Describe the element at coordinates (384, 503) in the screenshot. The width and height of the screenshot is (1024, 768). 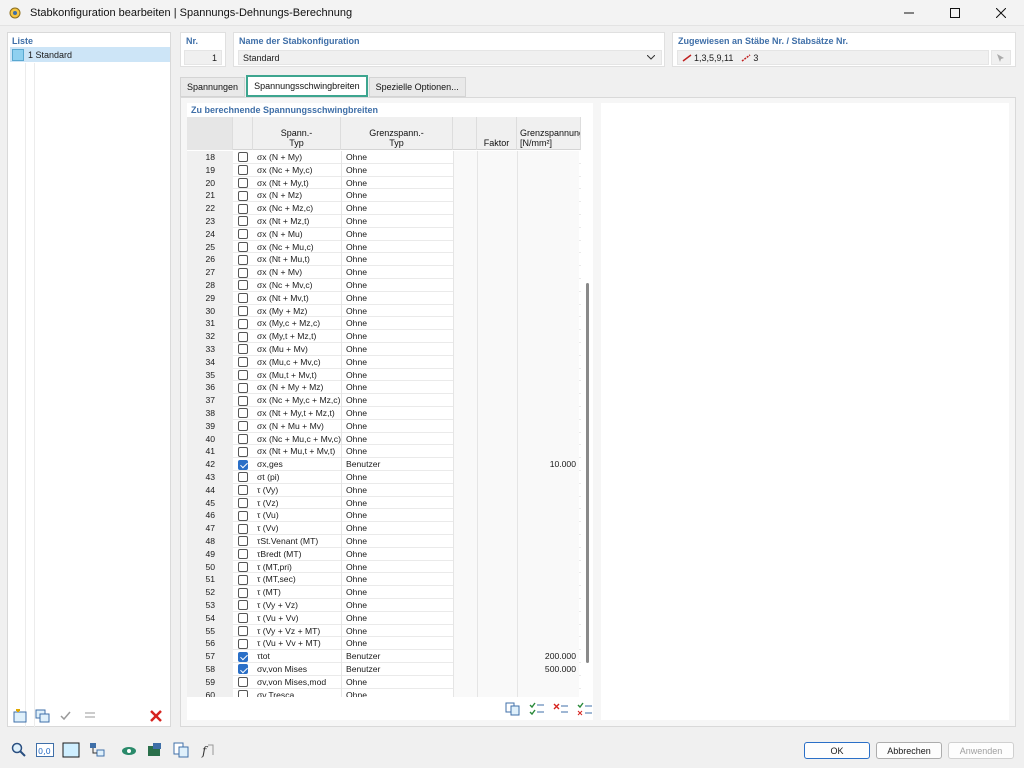
I see `table-row: 45 τ (Vz) Ohne` at that location.